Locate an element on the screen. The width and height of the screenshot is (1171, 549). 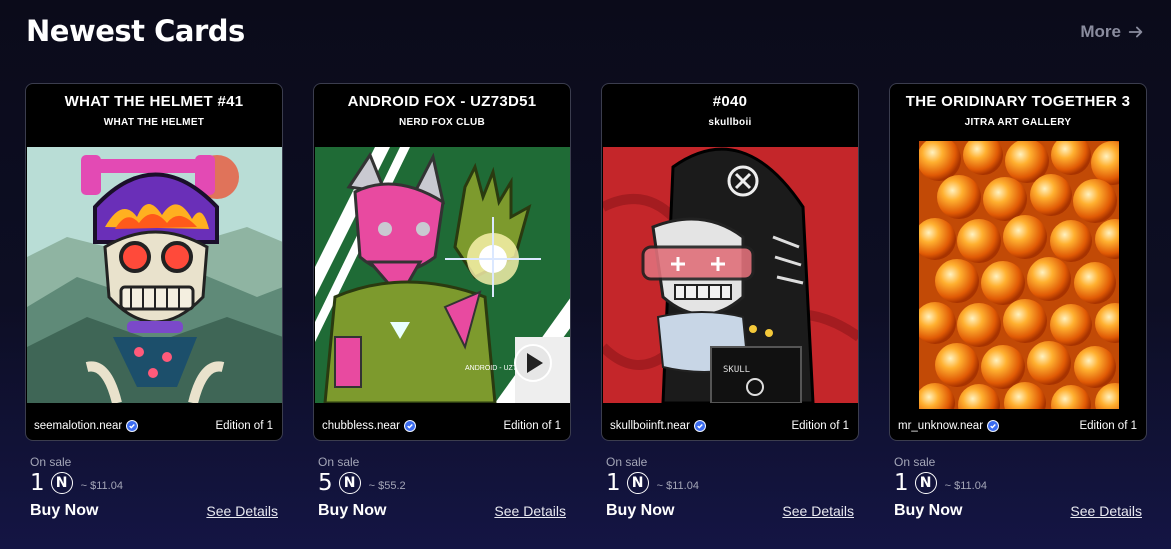
card-artwork: ANDROID - UZ73 is located at coordinates (442, 275).